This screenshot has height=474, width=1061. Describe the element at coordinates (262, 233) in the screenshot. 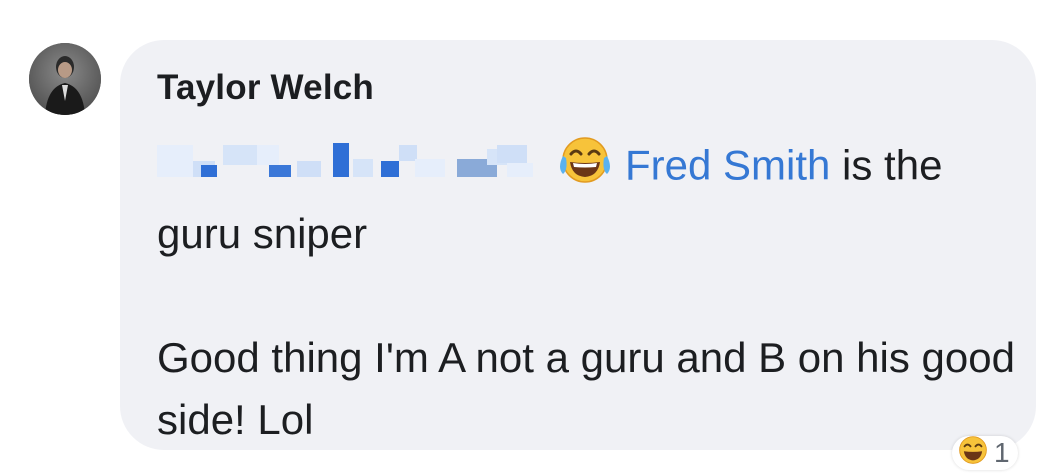

I see `comment-line2: guru sniper` at that location.